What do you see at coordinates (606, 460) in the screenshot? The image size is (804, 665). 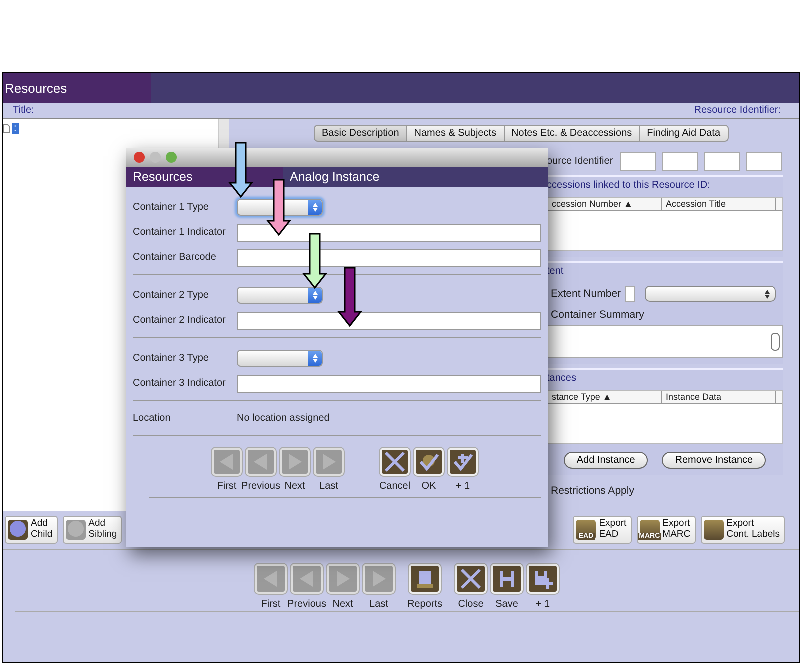 I see `instance-button: Add Instance` at bounding box center [606, 460].